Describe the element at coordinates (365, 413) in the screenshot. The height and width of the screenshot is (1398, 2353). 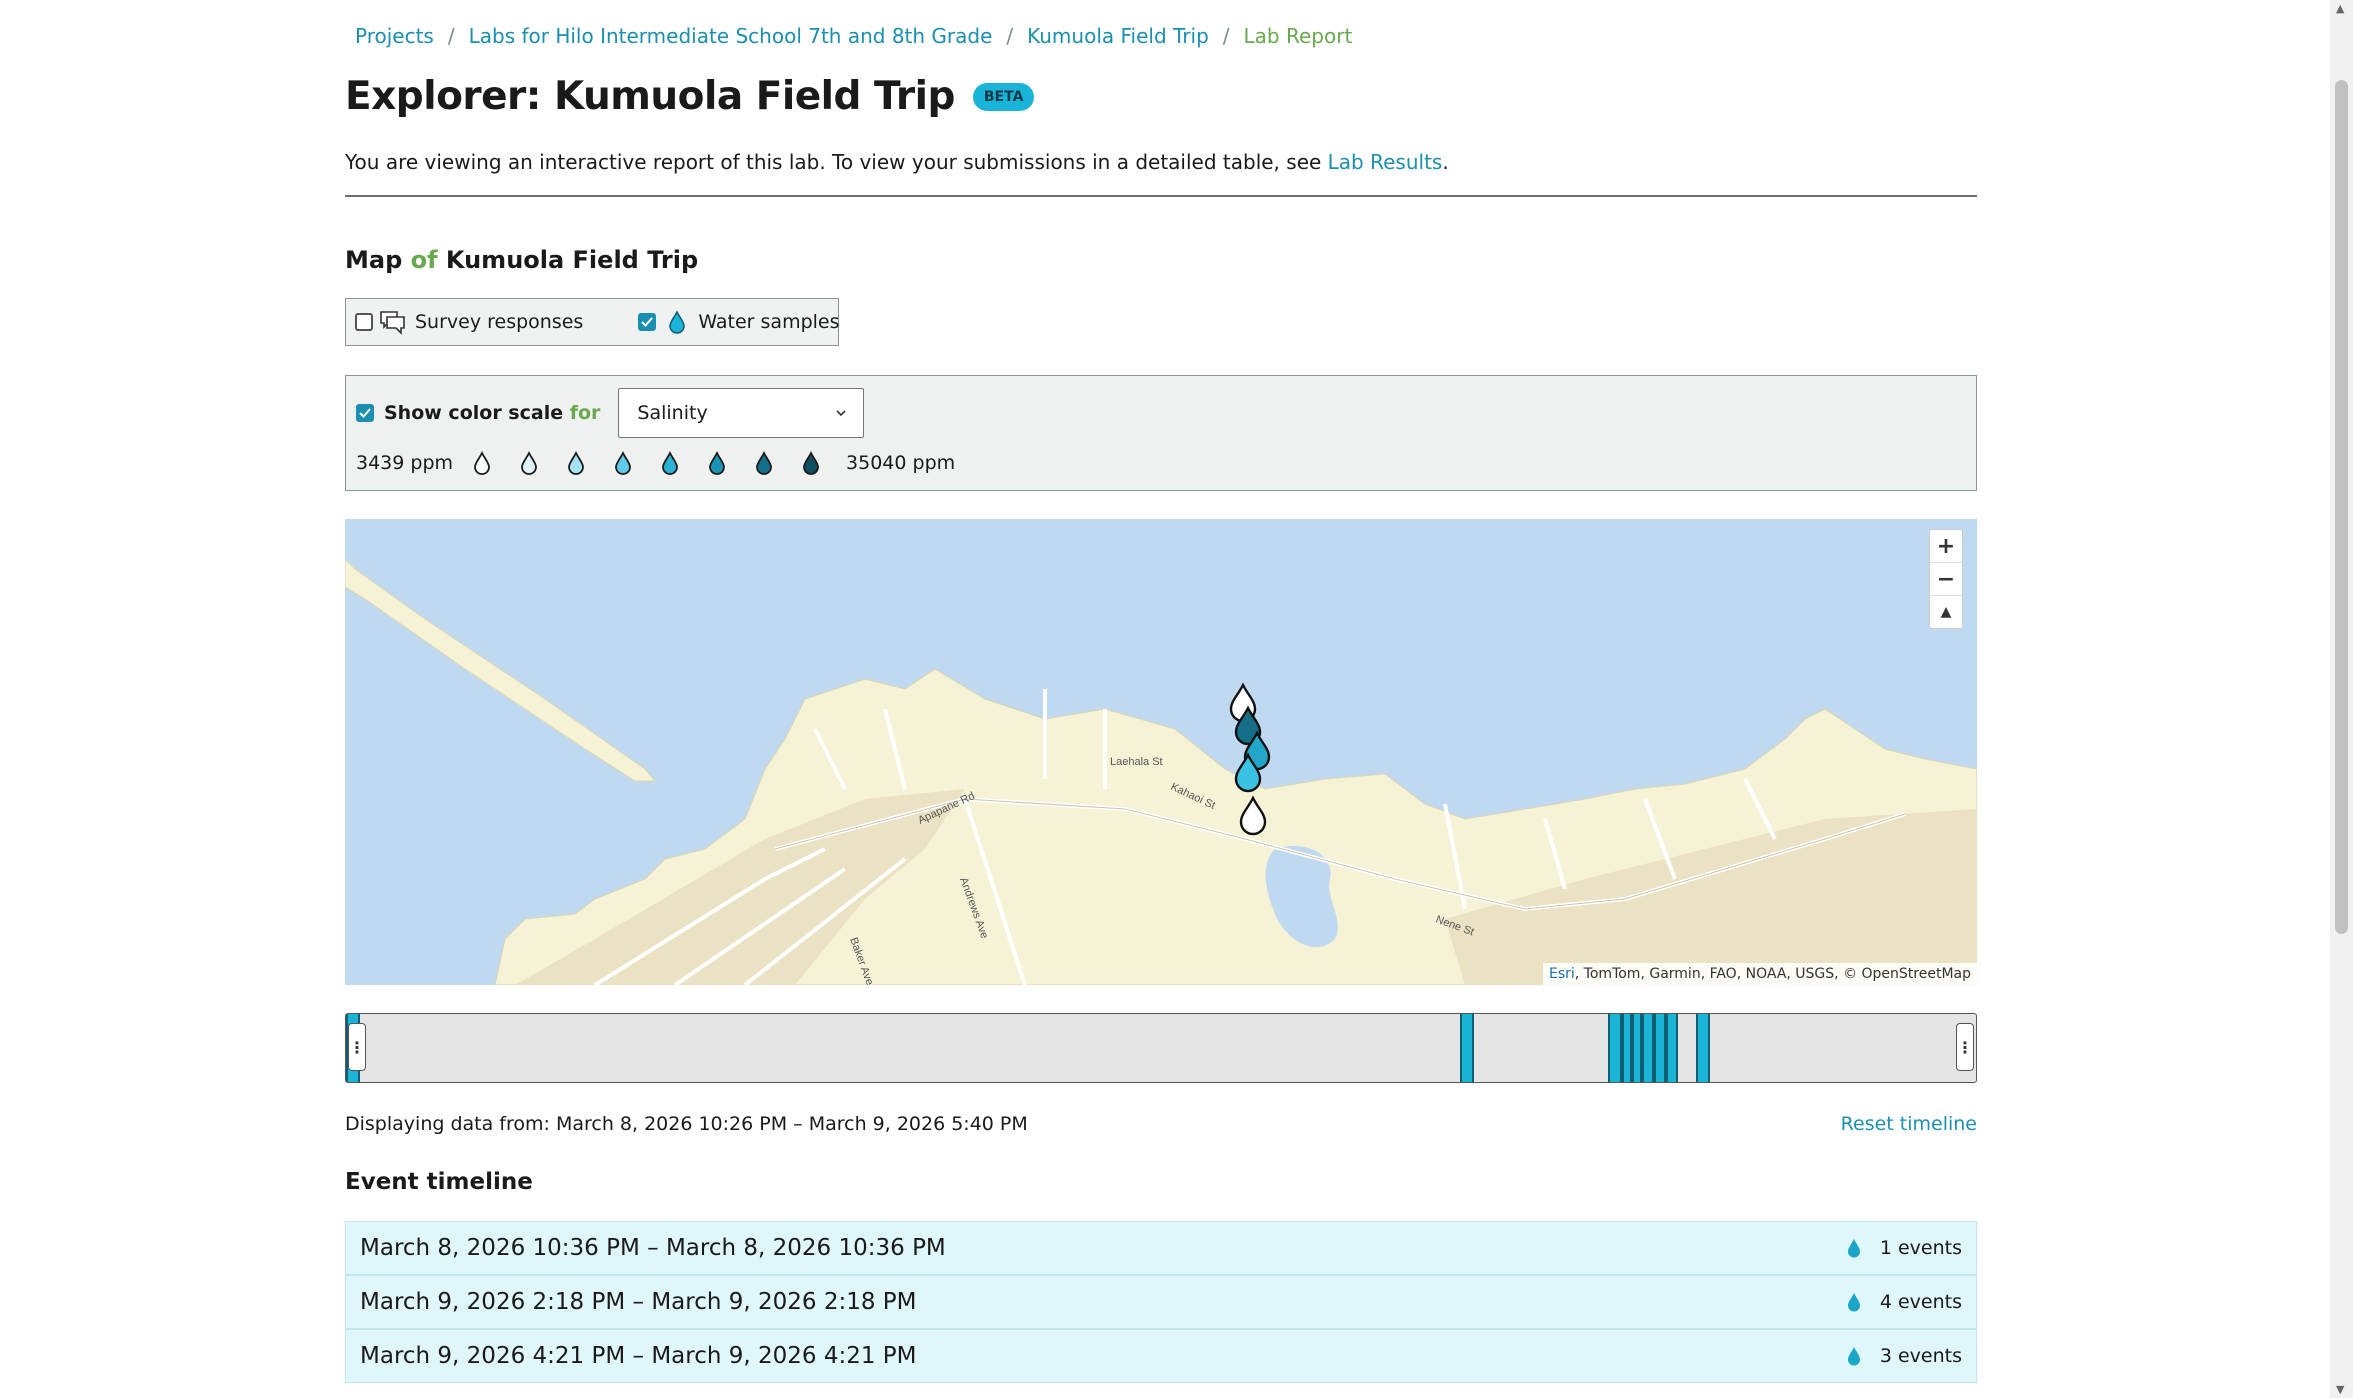
I see `show-color-scale-checkbox` at that location.